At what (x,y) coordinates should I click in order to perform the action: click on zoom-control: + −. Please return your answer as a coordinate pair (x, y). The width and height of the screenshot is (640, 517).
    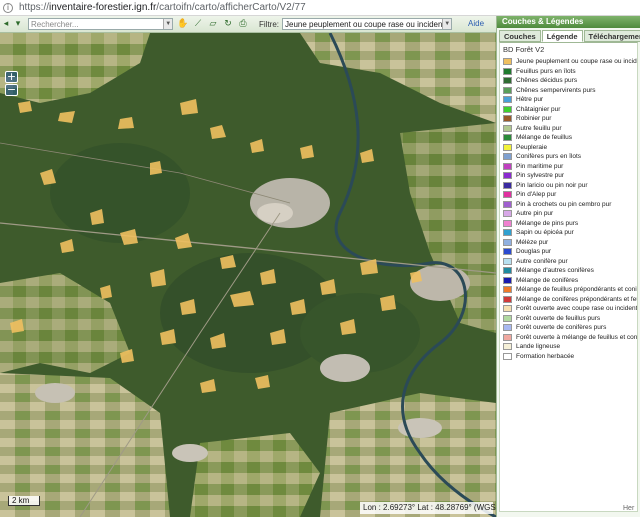
    Looking at the image, I should click on (11, 84).